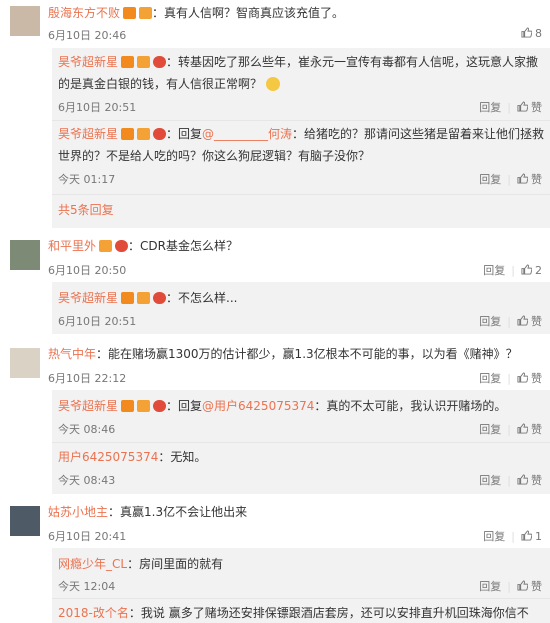 Image resolution: width=550 pixels, height=623 pixels. Describe the element at coordinates (93, 613) in the screenshot. I see `user-name: 2018-改个名` at that location.